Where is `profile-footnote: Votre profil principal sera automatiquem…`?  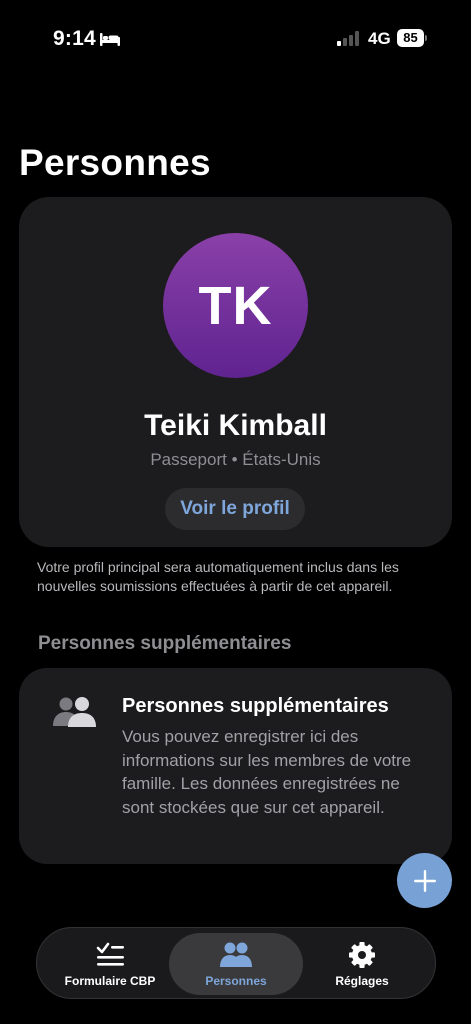
profile-footnote: Votre profil principal sera automatiquem… is located at coordinates (218, 576).